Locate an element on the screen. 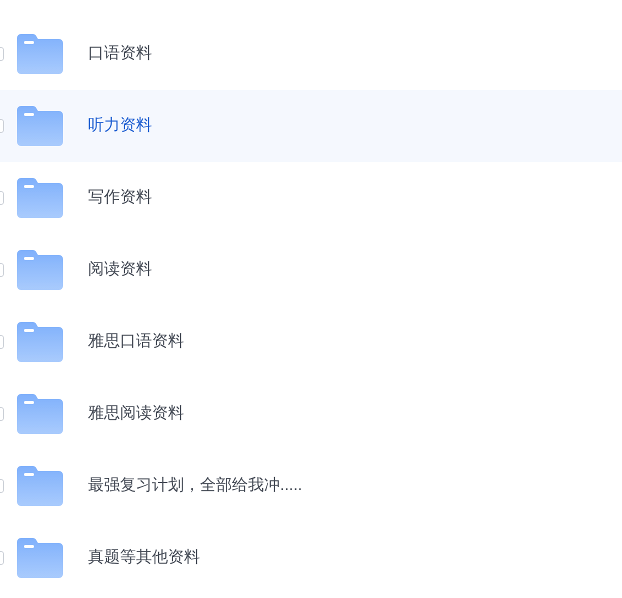 The height and width of the screenshot is (598, 622). folder-row: 听力资料 is located at coordinates (311, 126).